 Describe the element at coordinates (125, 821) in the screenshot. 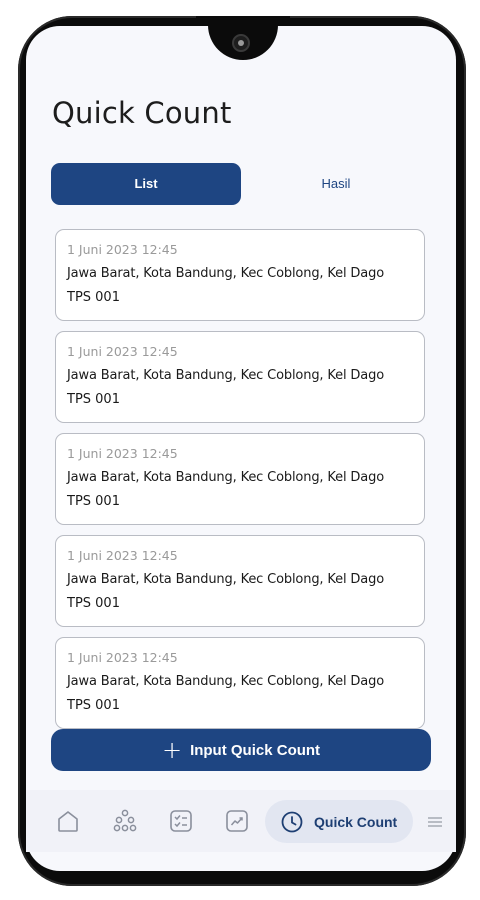

I see `network-icon` at that location.